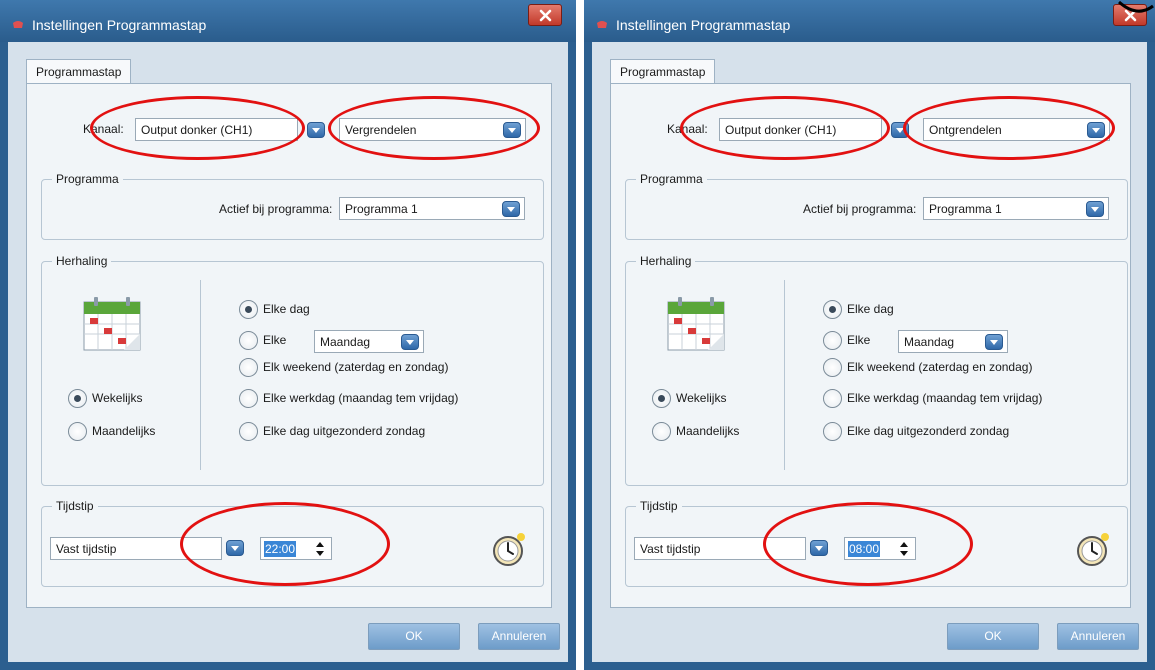  I want to click on time-value: 22:00, so click(280, 549).